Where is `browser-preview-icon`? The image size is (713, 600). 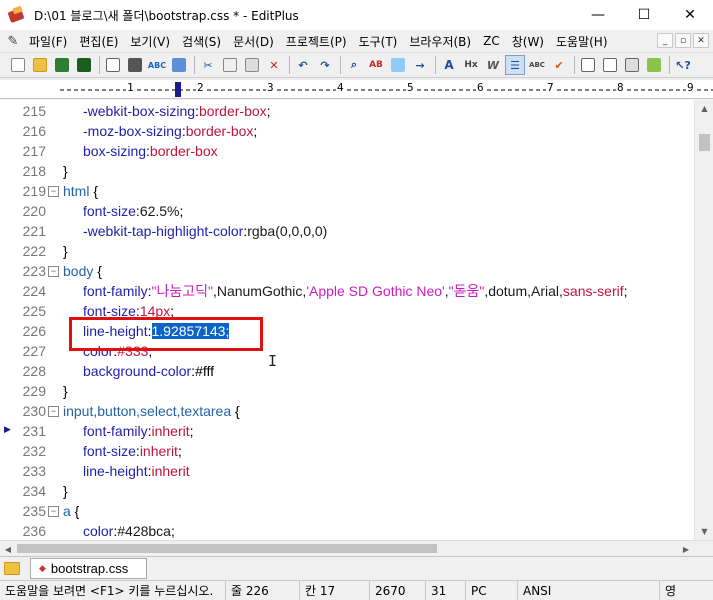
browser-preview-icon is located at coordinates (179, 65).